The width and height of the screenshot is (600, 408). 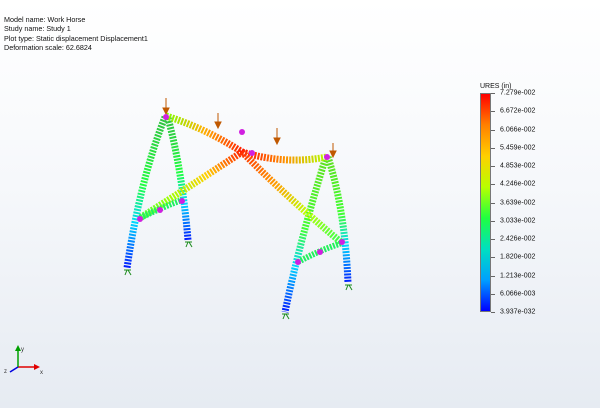 I want to click on legend-value-label: 1.213e-002, so click(x=518, y=275).